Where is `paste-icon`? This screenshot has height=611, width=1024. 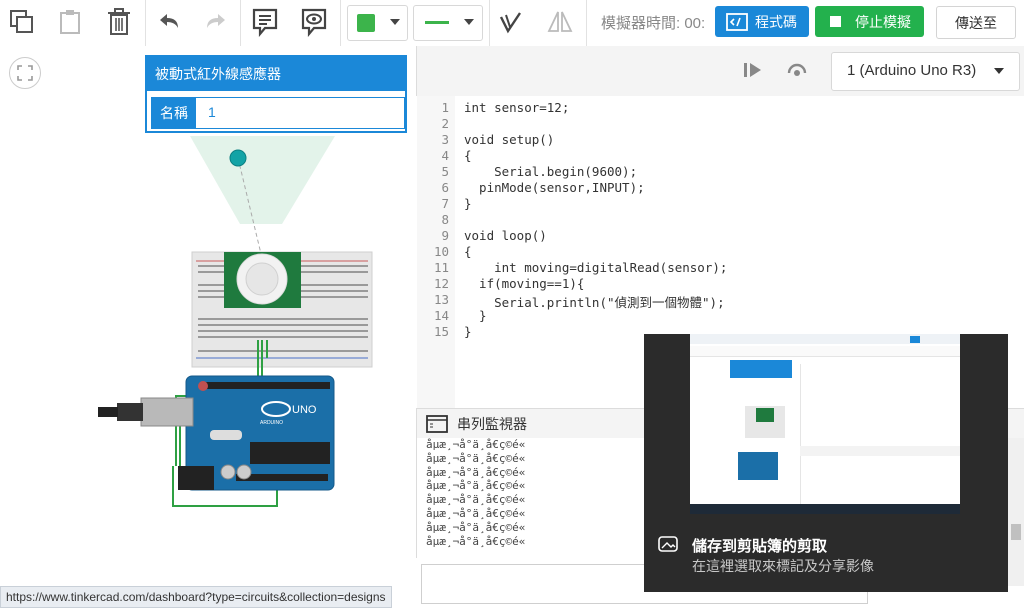 paste-icon is located at coordinates (70, 22).